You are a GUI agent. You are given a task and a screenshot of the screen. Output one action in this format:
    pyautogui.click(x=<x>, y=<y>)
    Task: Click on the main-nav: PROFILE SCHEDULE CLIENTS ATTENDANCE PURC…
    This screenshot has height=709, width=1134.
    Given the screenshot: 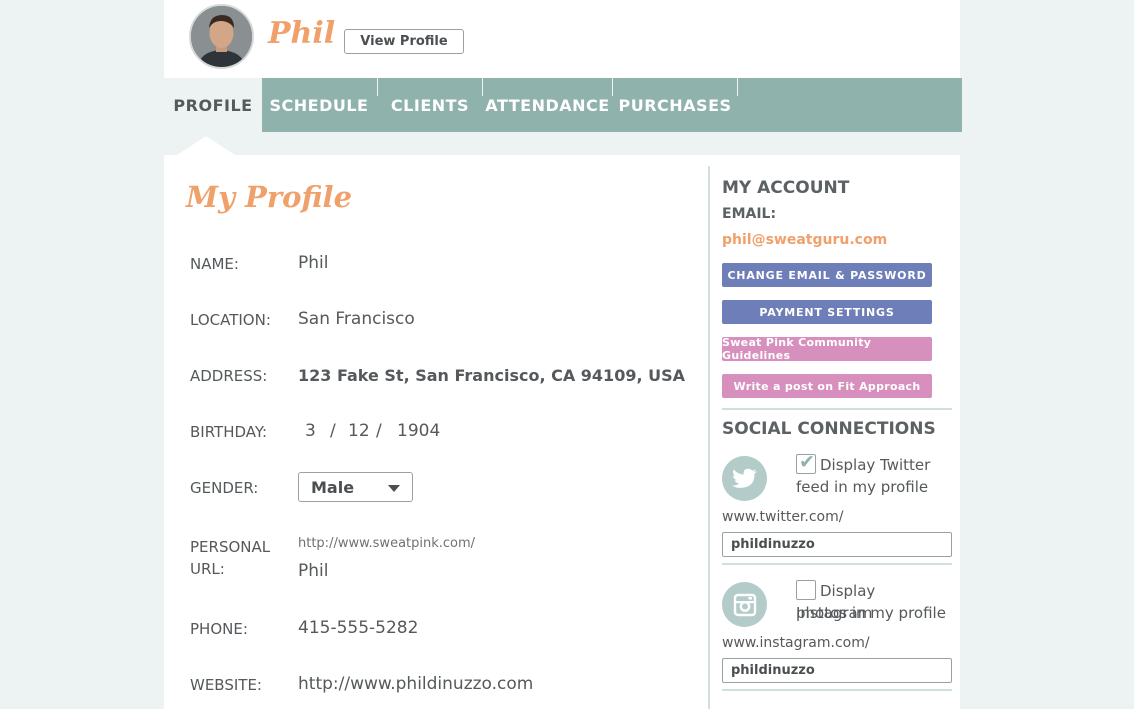 What is the action you would take?
    pyautogui.click(x=563, y=105)
    